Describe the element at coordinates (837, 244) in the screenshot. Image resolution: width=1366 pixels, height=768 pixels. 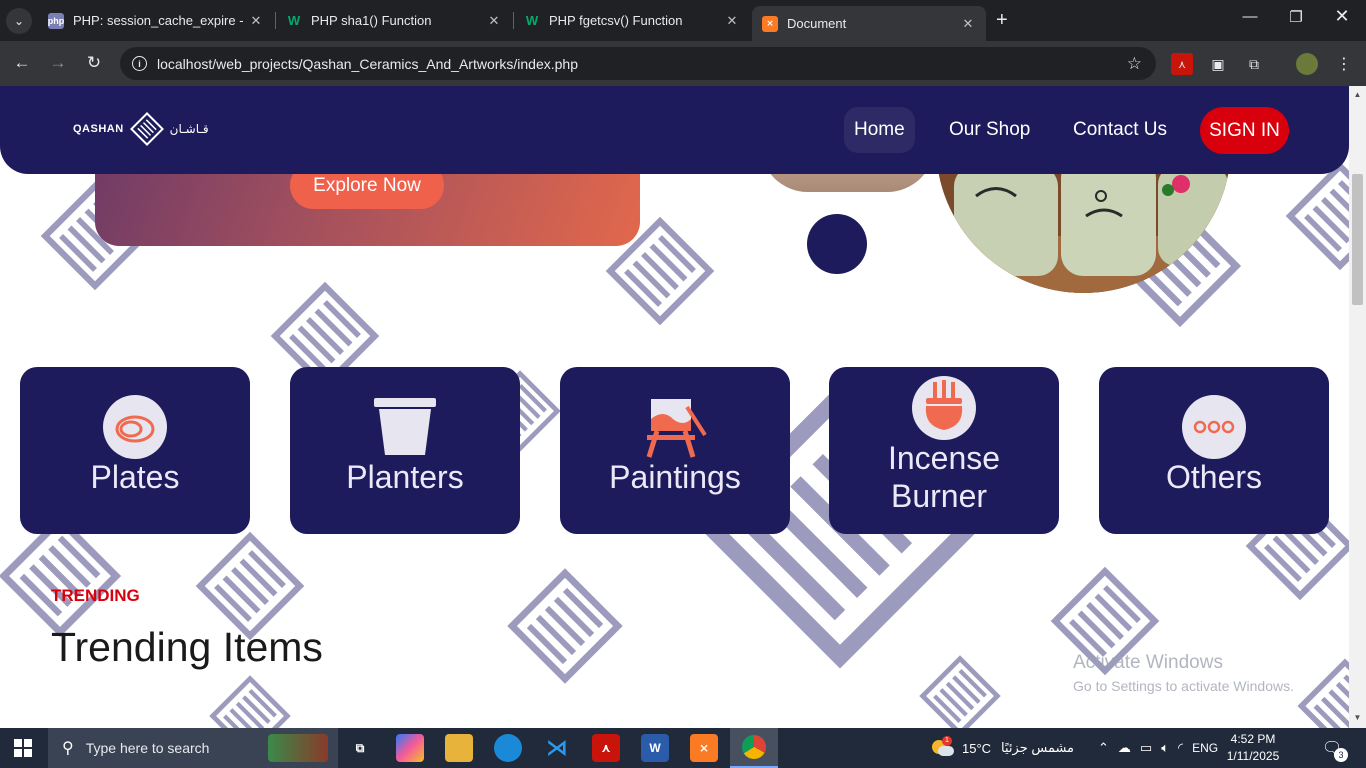
I see `decorative-dot` at that location.